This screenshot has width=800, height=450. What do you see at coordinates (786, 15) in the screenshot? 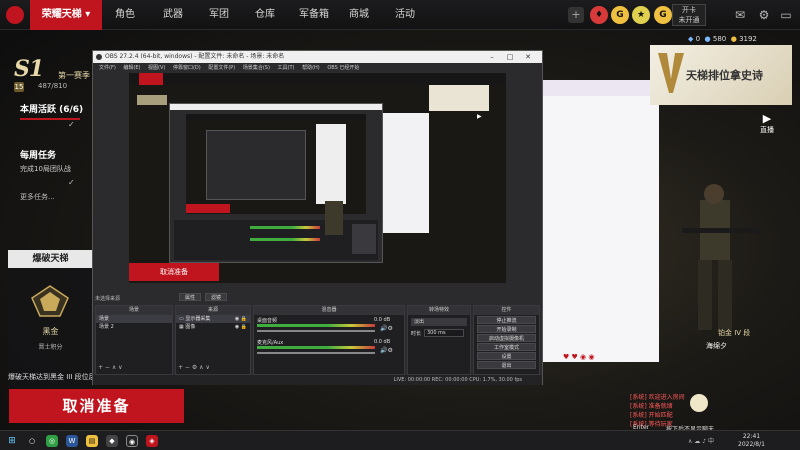
I see `minimize-icon: ▭` at bounding box center [786, 15].